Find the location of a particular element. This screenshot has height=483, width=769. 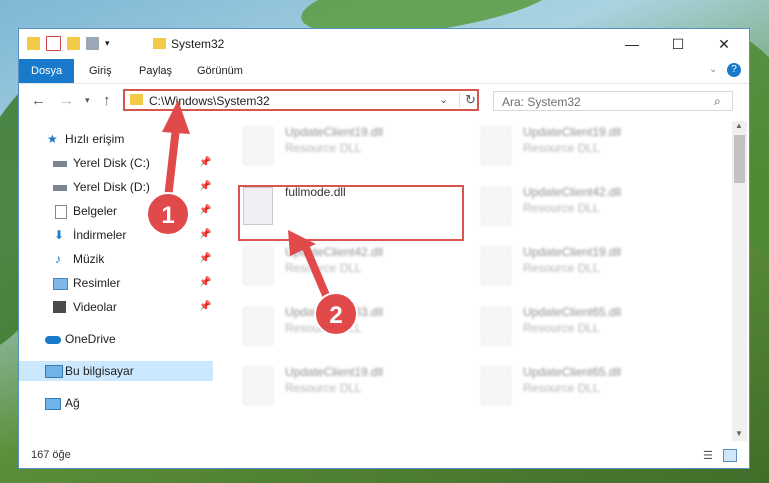

sidebar-item-label: Videolar is located at coordinates (95, 307).